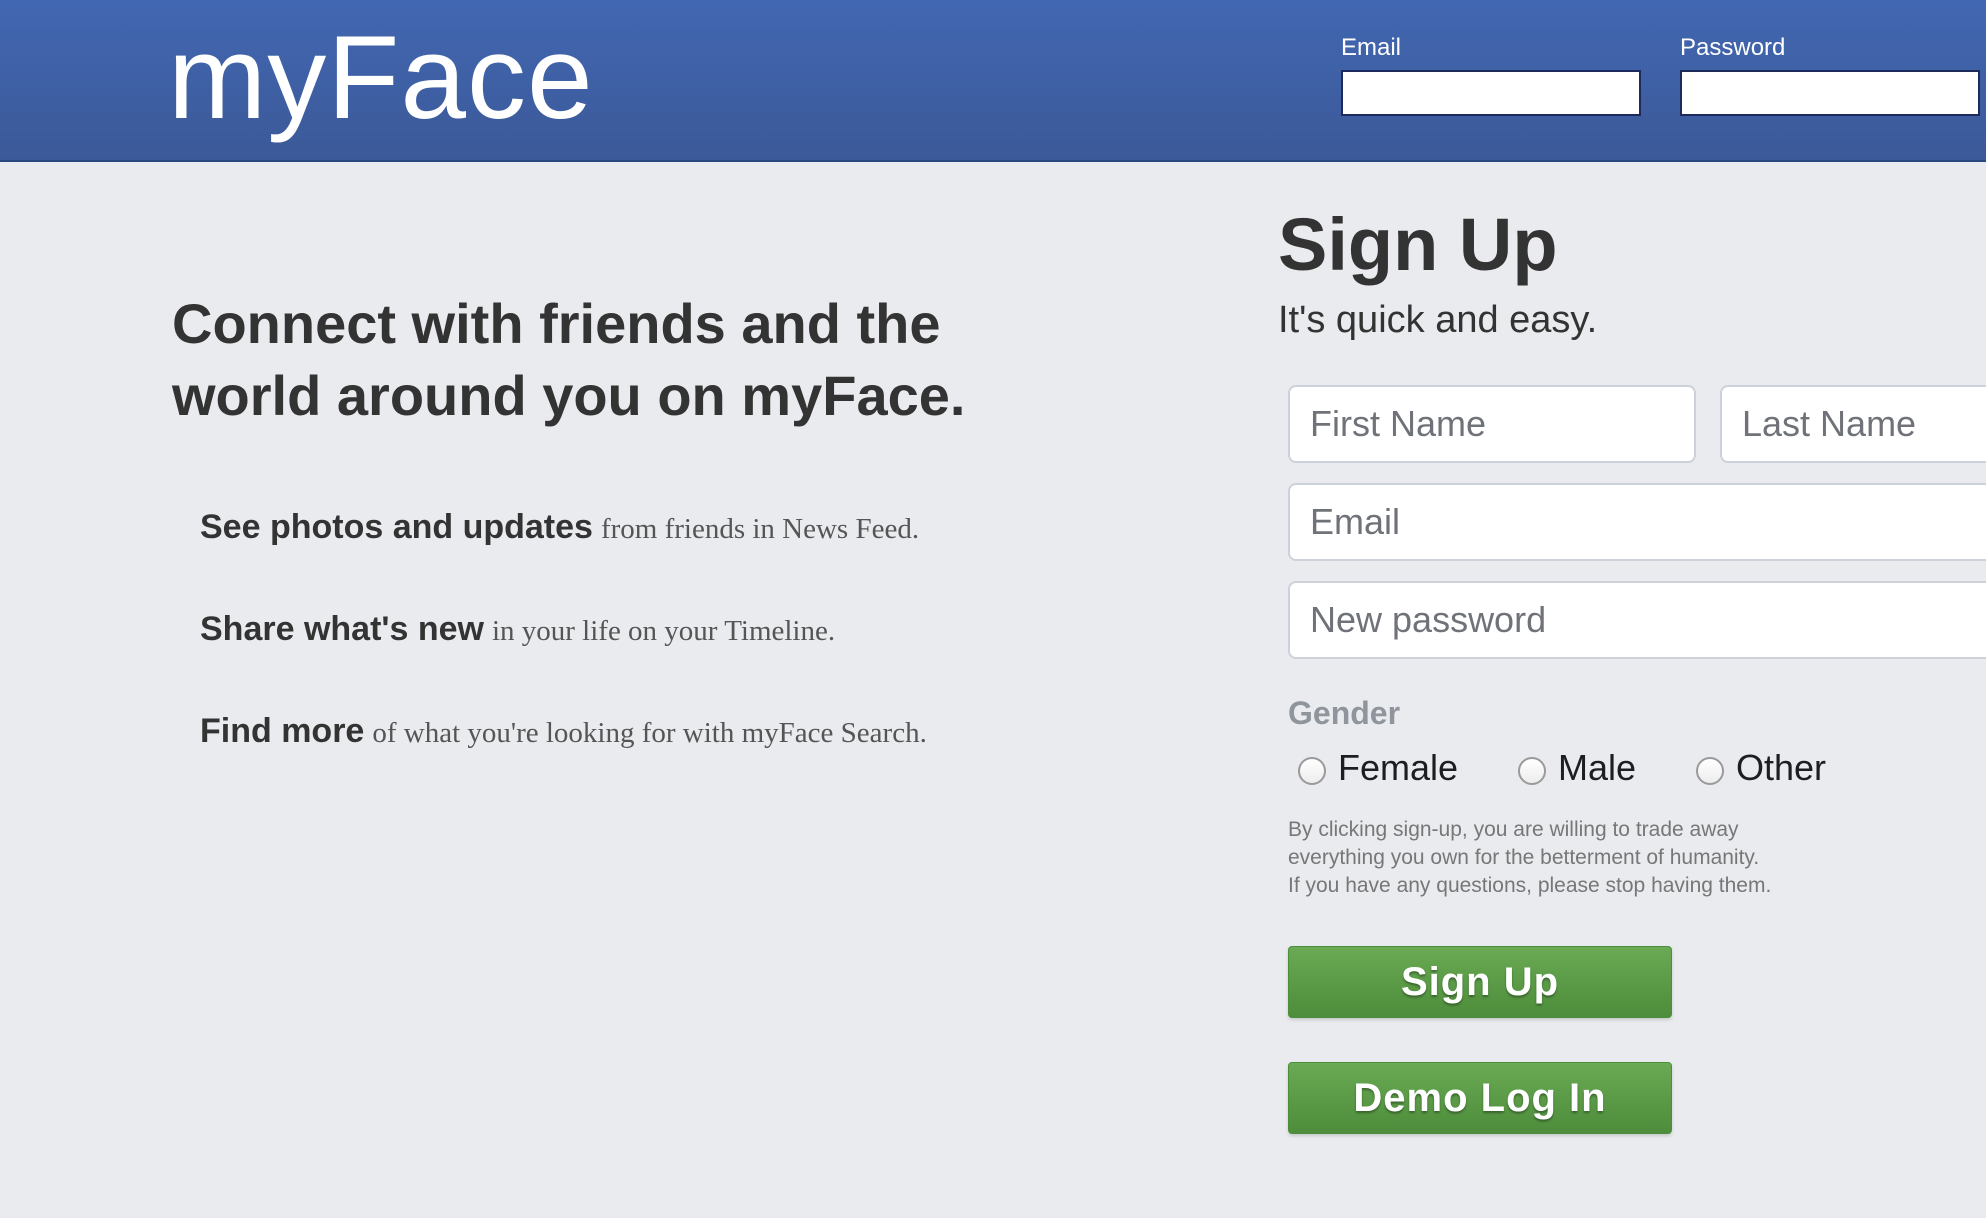 Image resolution: width=1986 pixels, height=1218 pixels. Describe the element at coordinates (760, 529) in the screenshot. I see `feature-description: from friends in News Feed.` at that location.